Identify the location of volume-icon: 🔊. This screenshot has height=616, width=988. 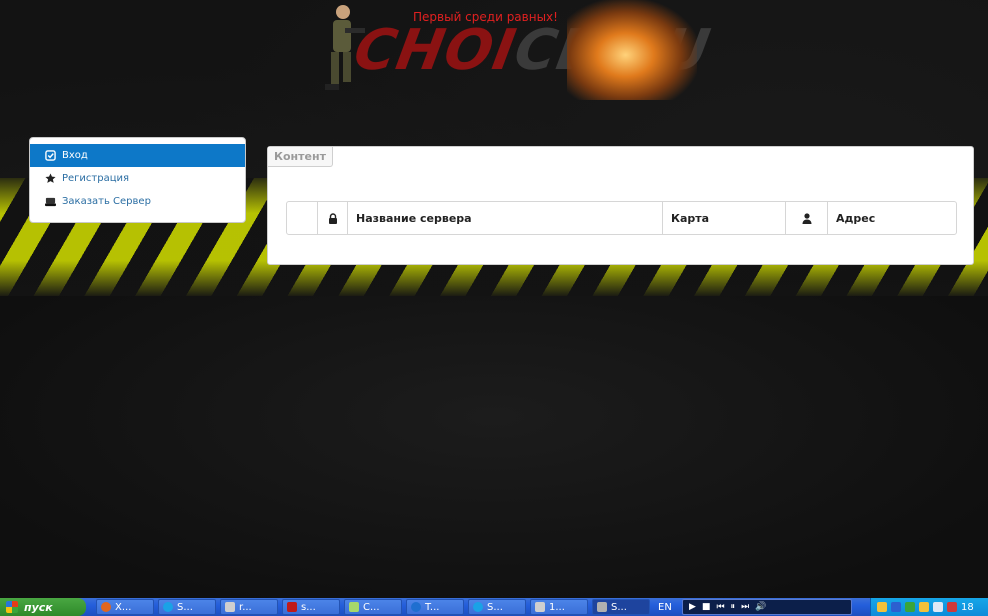
(760, 607).